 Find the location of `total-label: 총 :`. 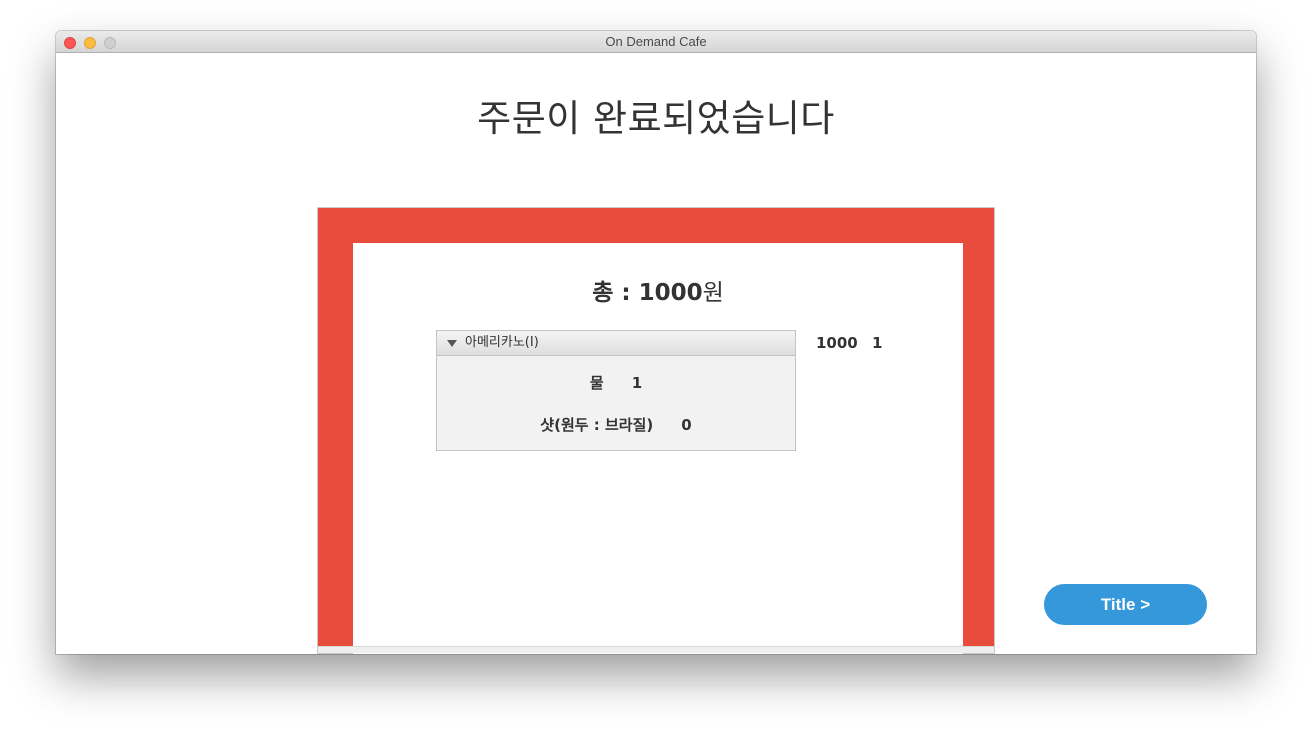

total-label: 총 : is located at coordinates (615, 293).